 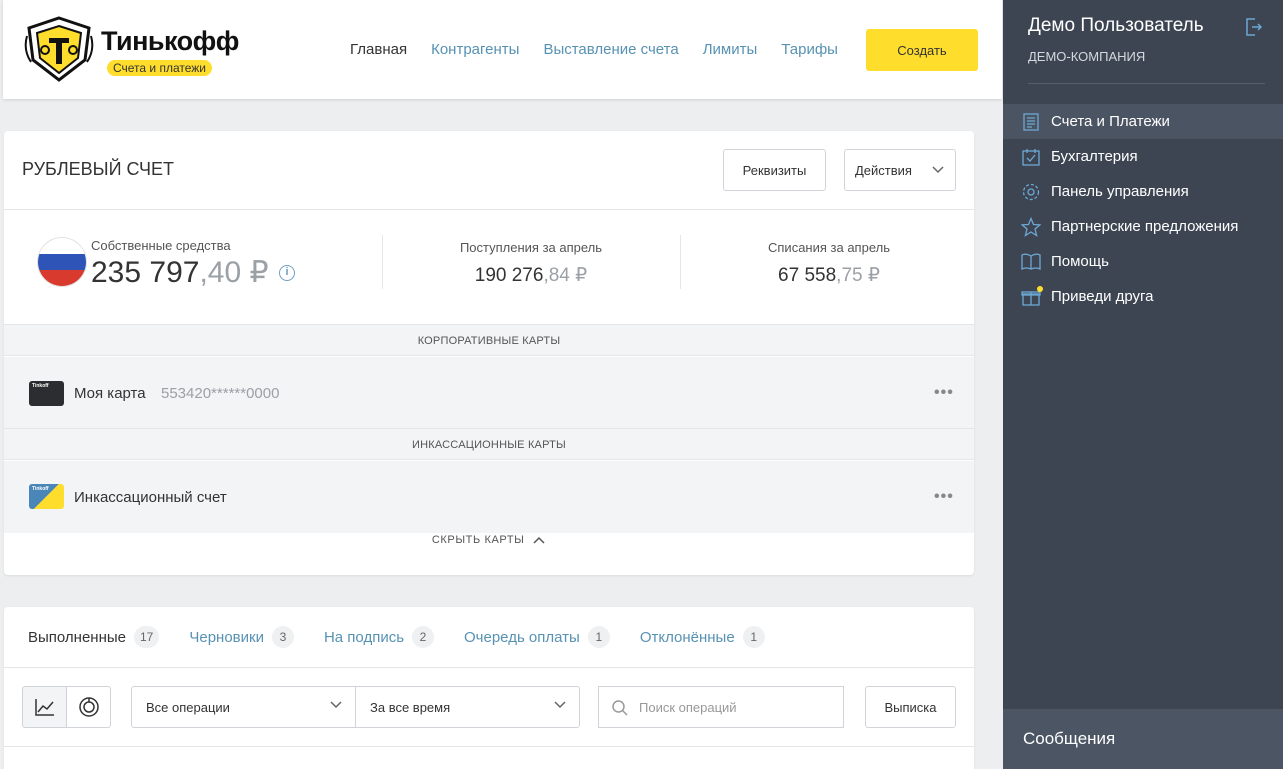 I want to click on outgo-label: Списания за апрель, so click(x=829, y=247).